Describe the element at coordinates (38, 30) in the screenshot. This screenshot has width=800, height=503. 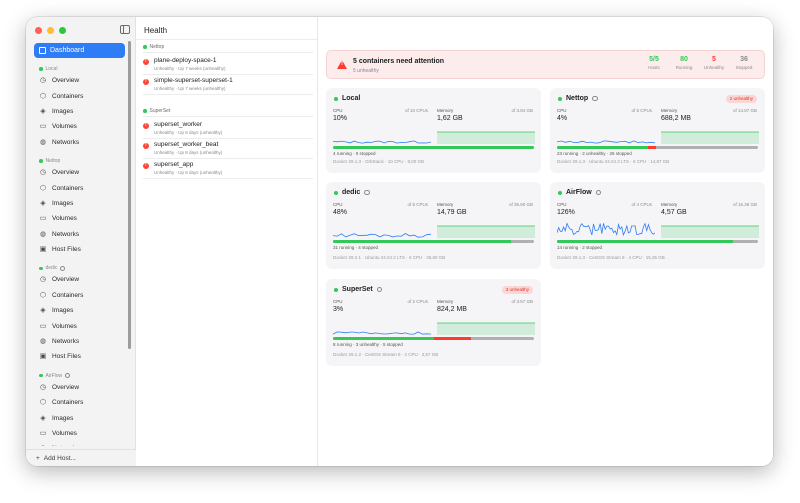
I see `close-window-button` at that location.